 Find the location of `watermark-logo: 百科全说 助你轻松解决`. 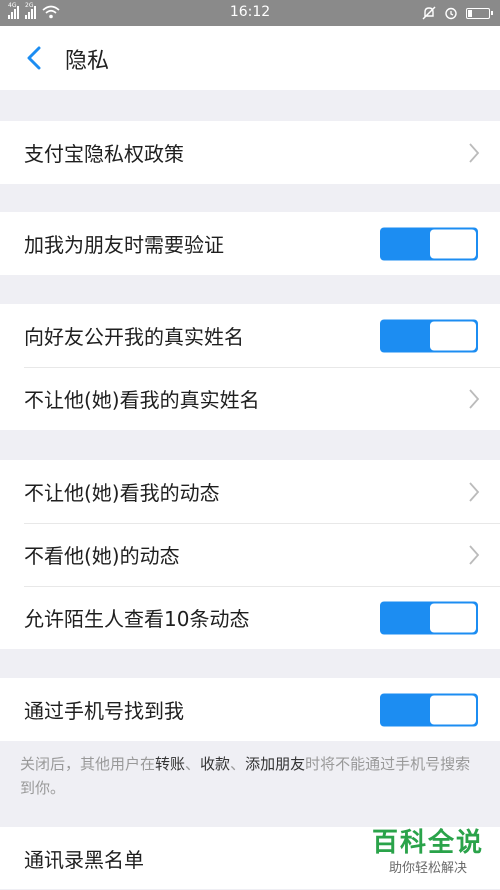

watermark-logo: 百科全说 助你轻松解决 is located at coordinates (428, 852).